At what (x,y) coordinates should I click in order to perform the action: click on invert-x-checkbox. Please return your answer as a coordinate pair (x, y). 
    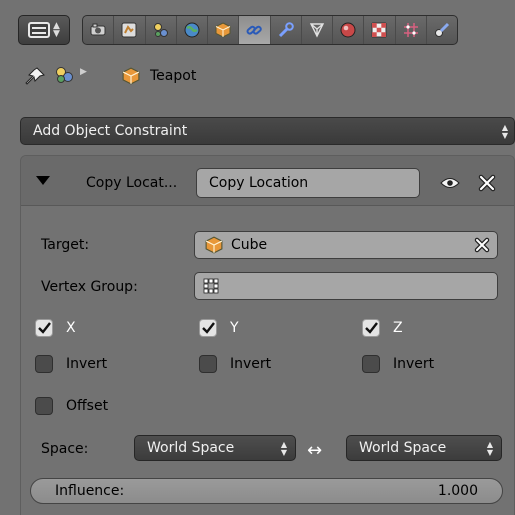
    Looking at the image, I should click on (44, 364).